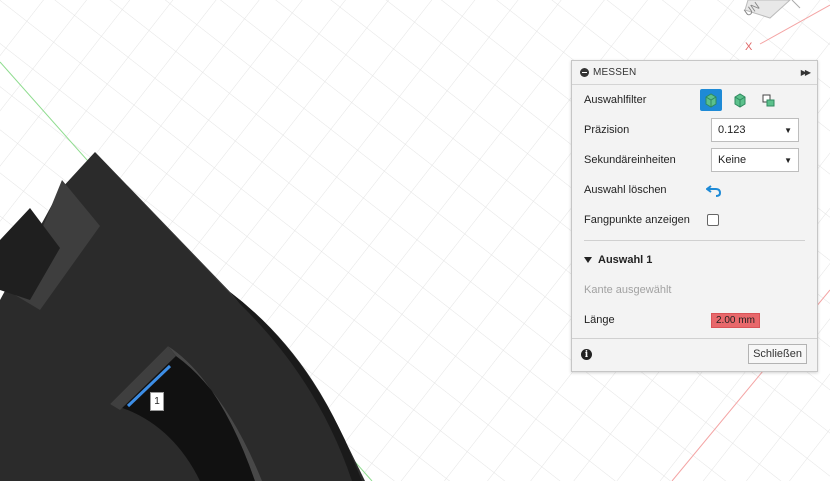  What do you see at coordinates (714, 190) in the screenshot?
I see `undo-icon` at bounding box center [714, 190].